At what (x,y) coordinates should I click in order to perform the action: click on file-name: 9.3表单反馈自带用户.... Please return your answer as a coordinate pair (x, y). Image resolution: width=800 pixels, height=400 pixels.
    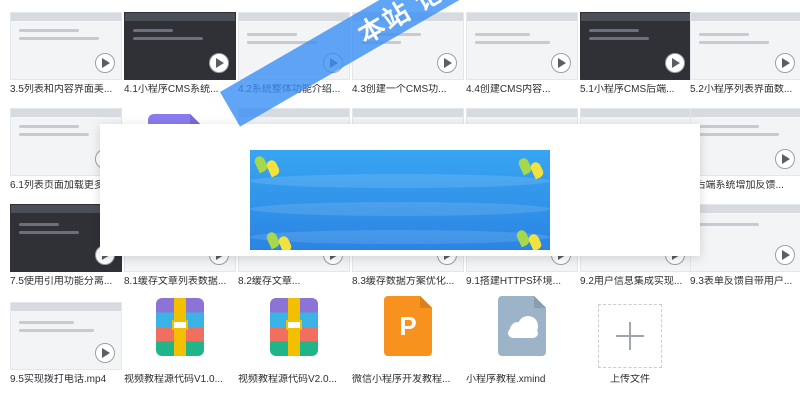
    Looking at the image, I should click on (741, 281).